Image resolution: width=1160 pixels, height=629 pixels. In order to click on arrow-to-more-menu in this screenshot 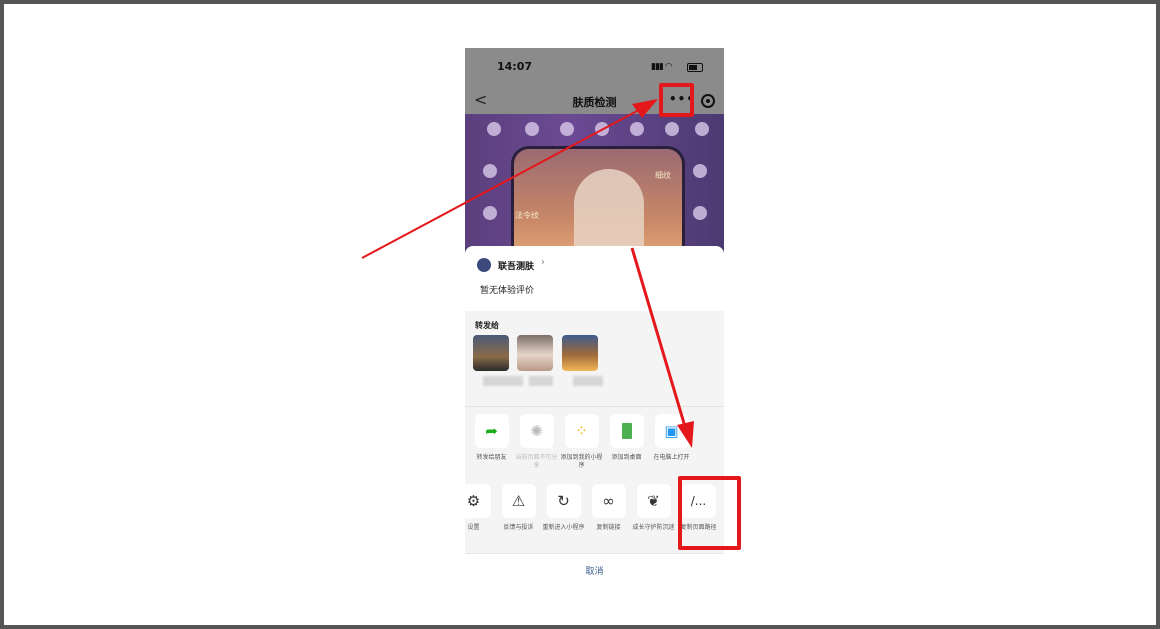, I will do `click(507, 180)`.